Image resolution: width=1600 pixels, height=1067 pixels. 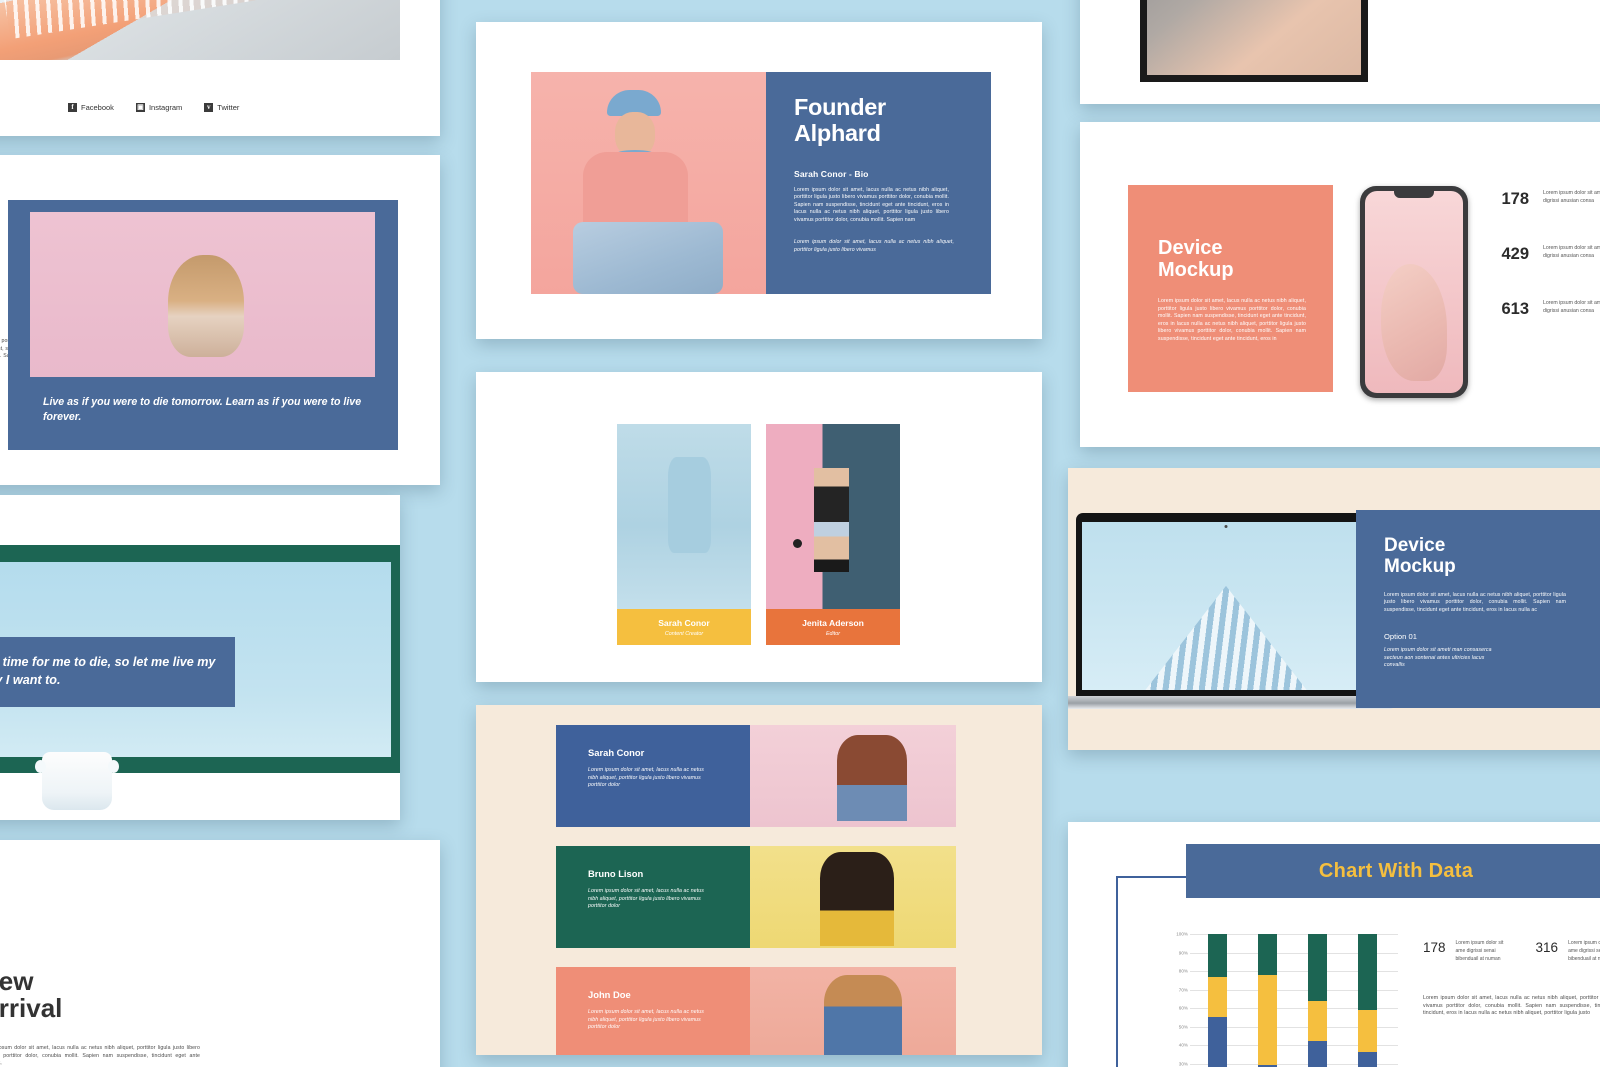 What do you see at coordinates (837, 133) in the screenshot?
I see `title-line-2: Alphard` at bounding box center [837, 133].